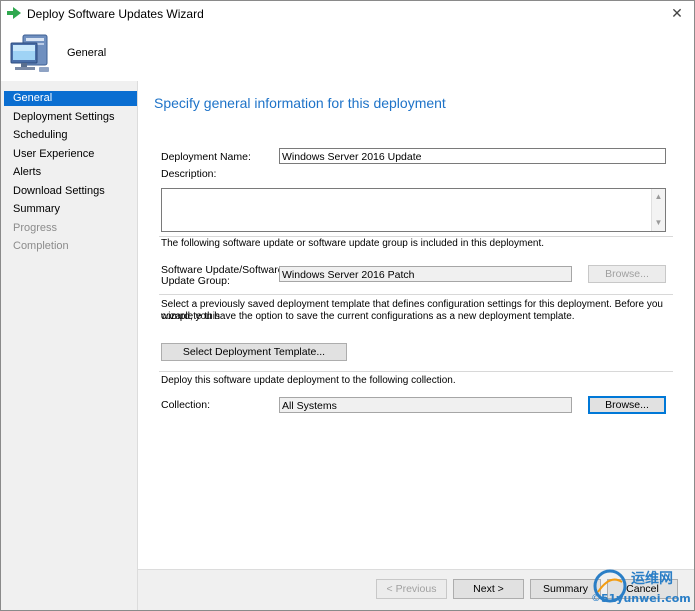 Image resolution: width=695 pixels, height=611 pixels. What do you see at coordinates (425, 274) in the screenshot?
I see `update-group-field: Windows Server 2016 Patch` at bounding box center [425, 274].